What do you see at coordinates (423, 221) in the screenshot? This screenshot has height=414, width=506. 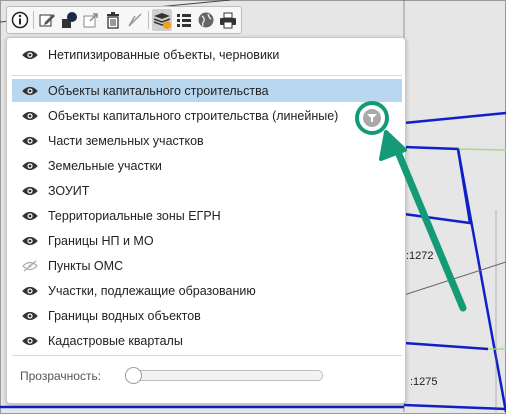 I see `annotation-arrow` at bounding box center [423, 221].